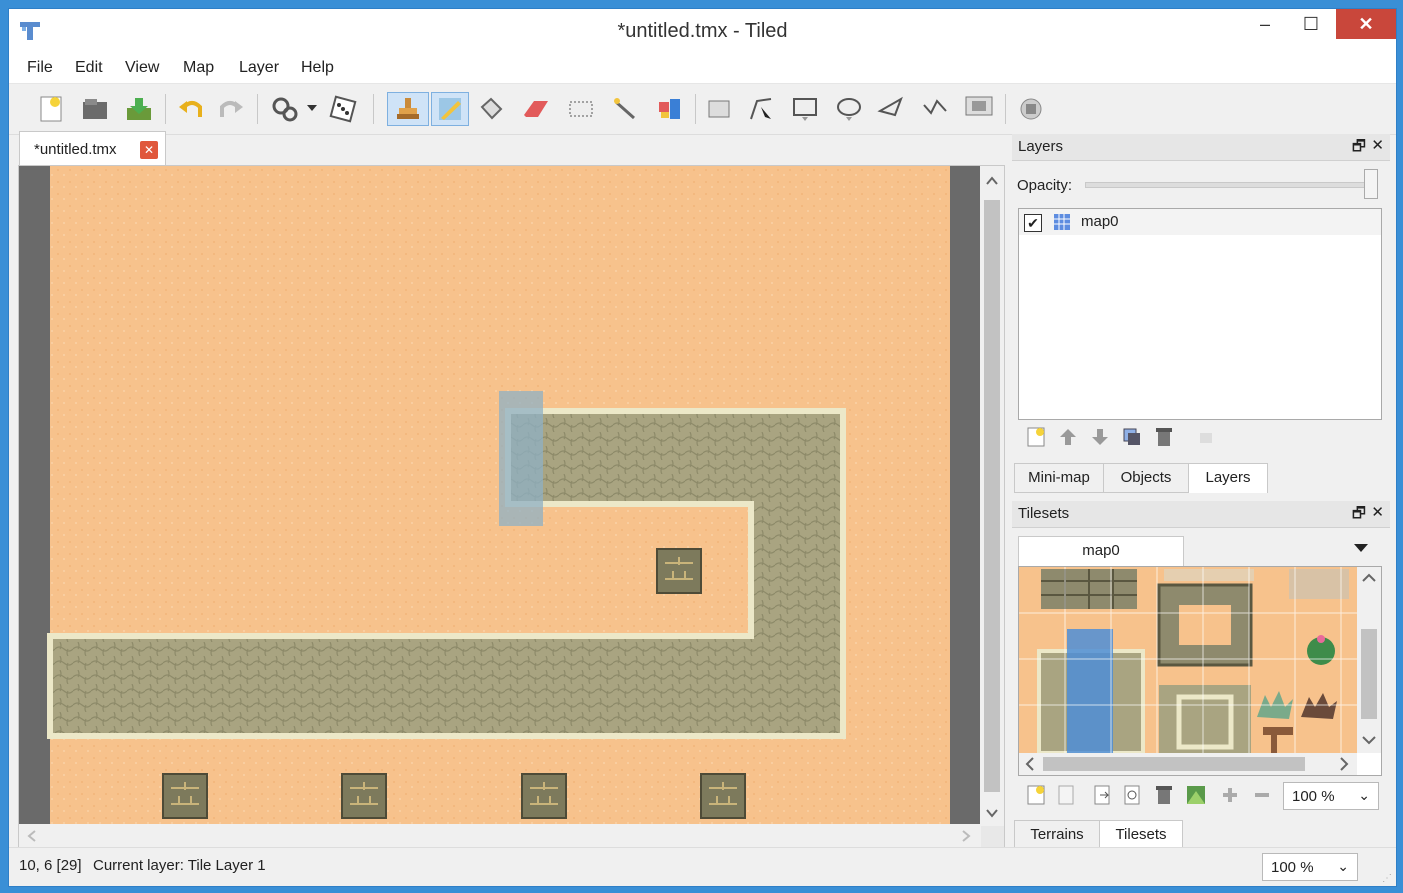 This screenshot has width=1403, height=893. What do you see at coordinates (1206, 437) in the screenshot?
I see `layer-properties-icon` at bounding box center [1206, 437].